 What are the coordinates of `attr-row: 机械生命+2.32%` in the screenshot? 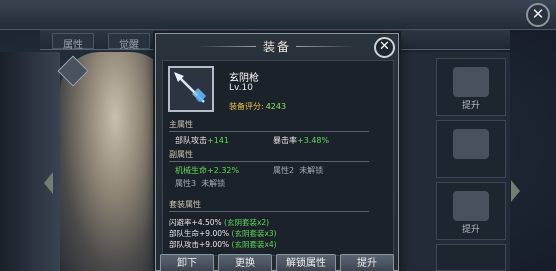 It's located at (207, 170).